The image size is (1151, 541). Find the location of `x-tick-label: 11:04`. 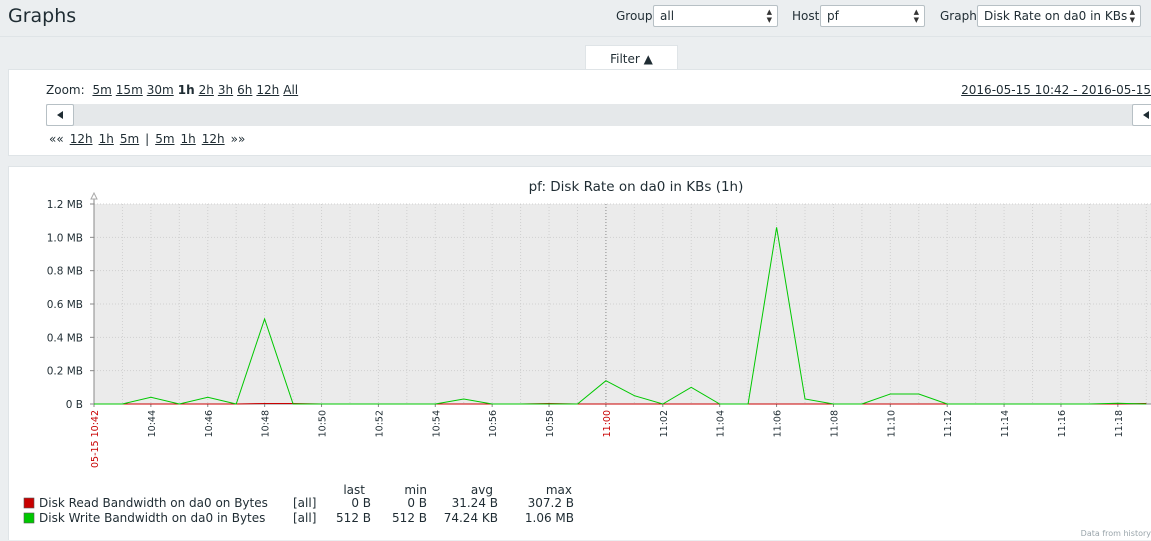

x-tick-label: 11:04 is located at coordinates (721, 423).